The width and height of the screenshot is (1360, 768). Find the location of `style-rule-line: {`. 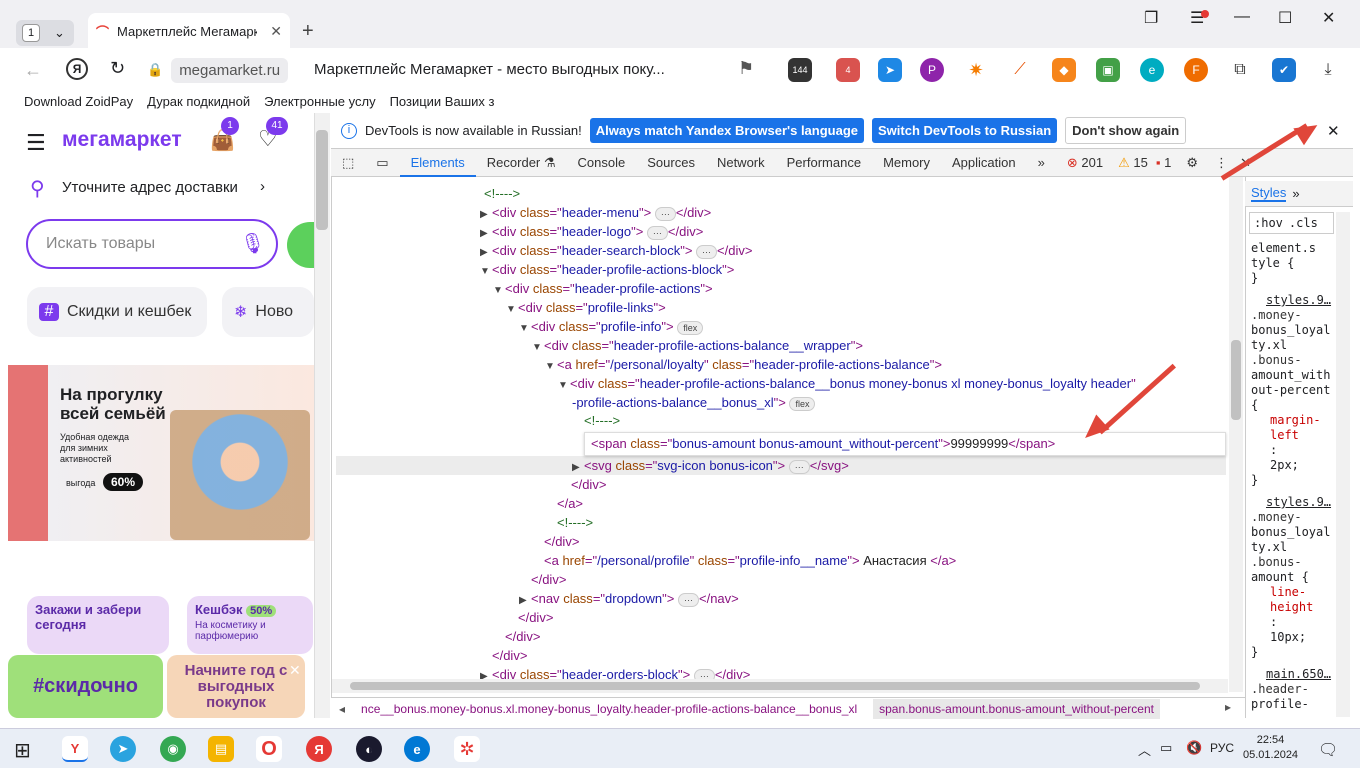

style-rule-line: { is located at coordinates (1254, 405).